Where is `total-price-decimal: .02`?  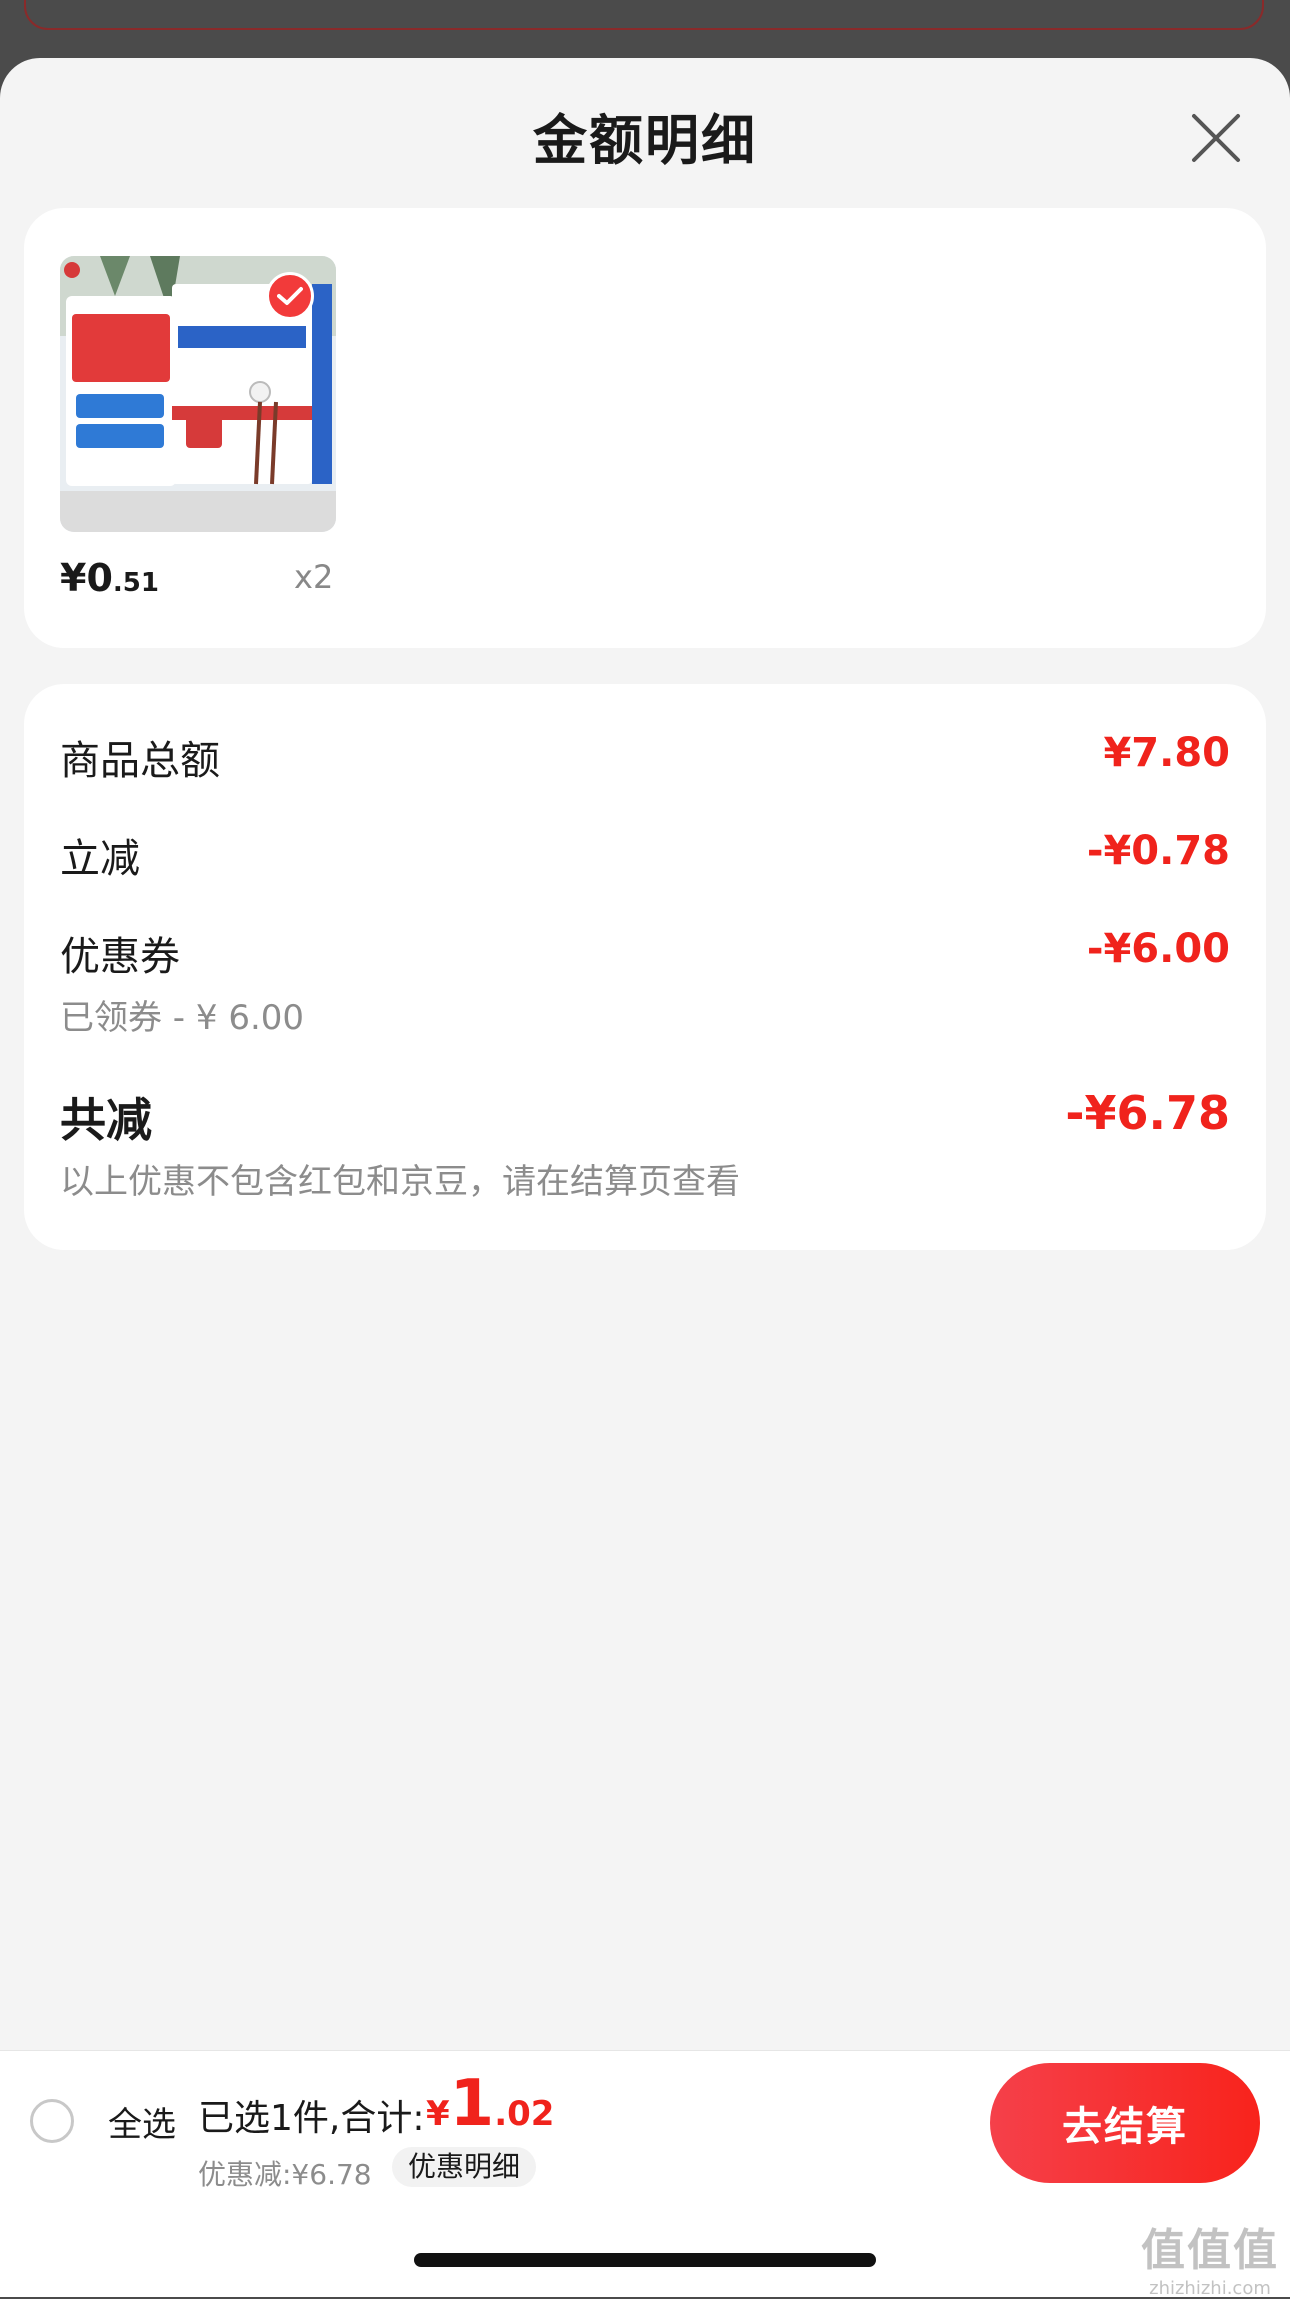 total-price-decimal: .02 is located at coordinates (524, 2114).